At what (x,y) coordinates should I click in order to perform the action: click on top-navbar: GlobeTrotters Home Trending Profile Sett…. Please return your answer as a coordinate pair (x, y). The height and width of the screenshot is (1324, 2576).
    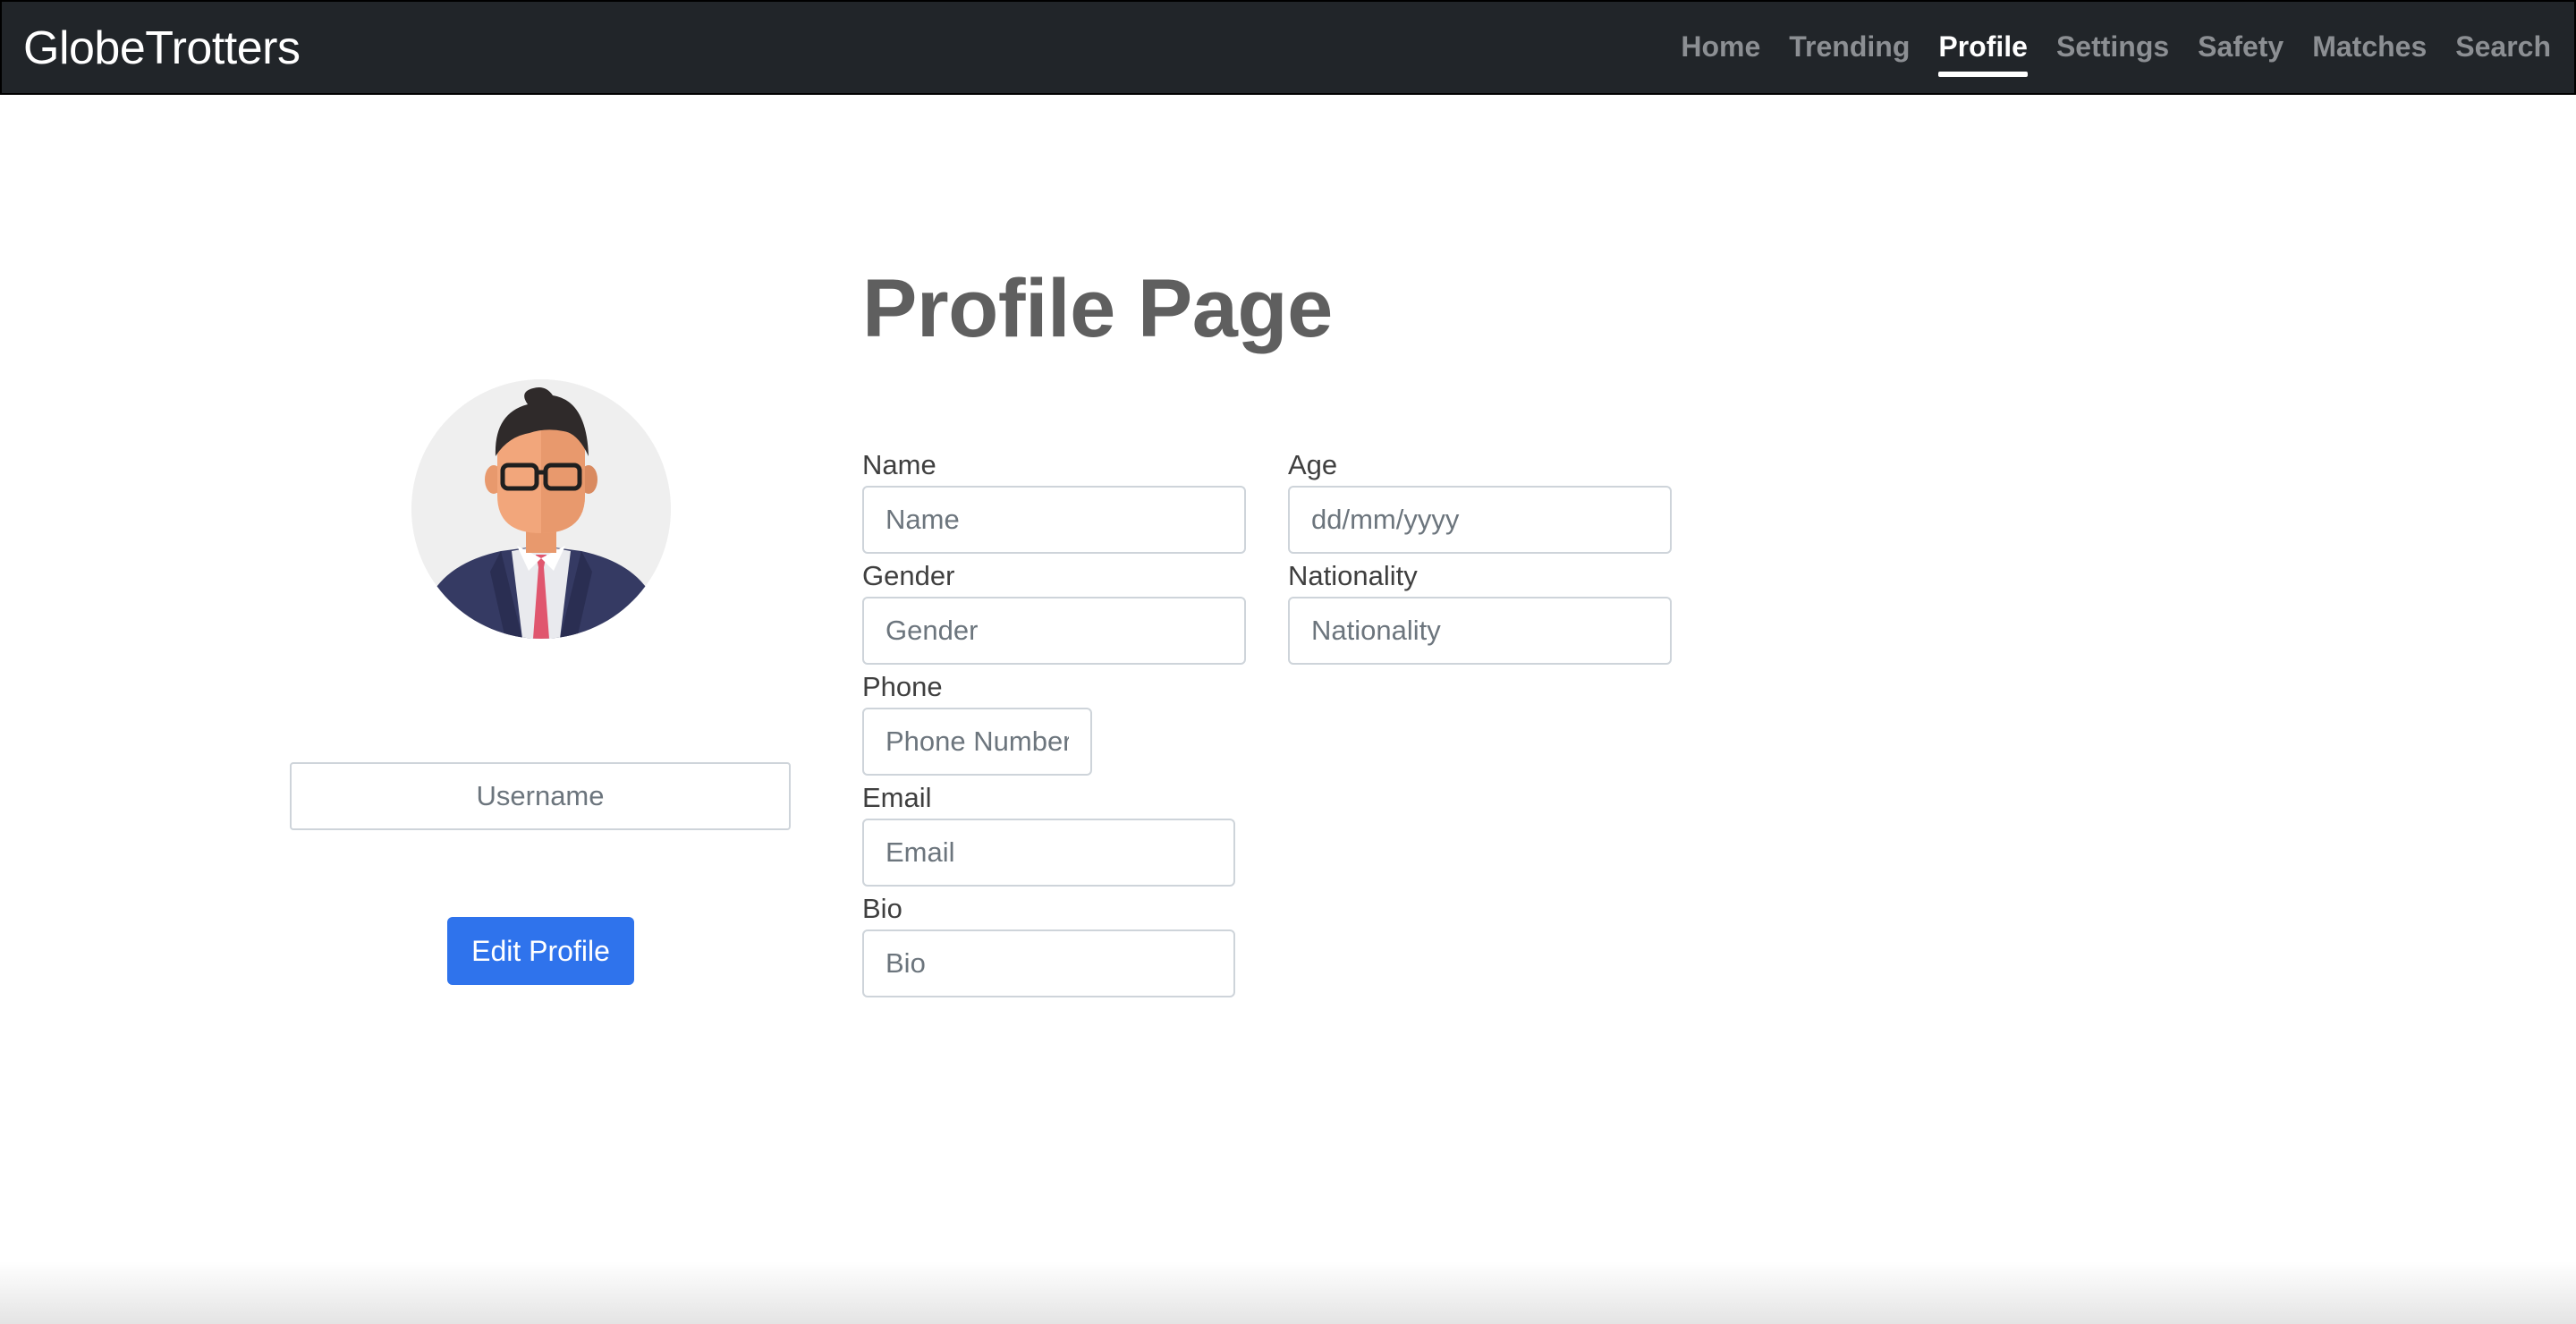
    Looking at the image, I should click on (1288, 47).